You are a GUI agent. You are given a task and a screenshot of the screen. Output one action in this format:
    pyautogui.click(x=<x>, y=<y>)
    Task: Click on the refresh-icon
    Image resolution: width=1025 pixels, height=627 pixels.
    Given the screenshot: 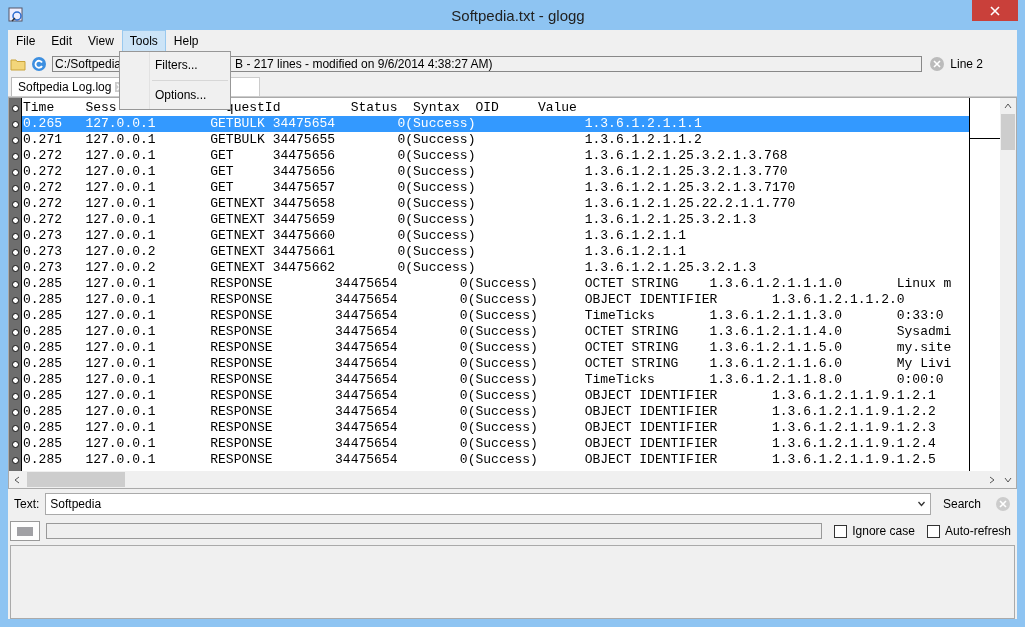 What is the action you would take?
    pyautogui.click(x=39, y=64)
    